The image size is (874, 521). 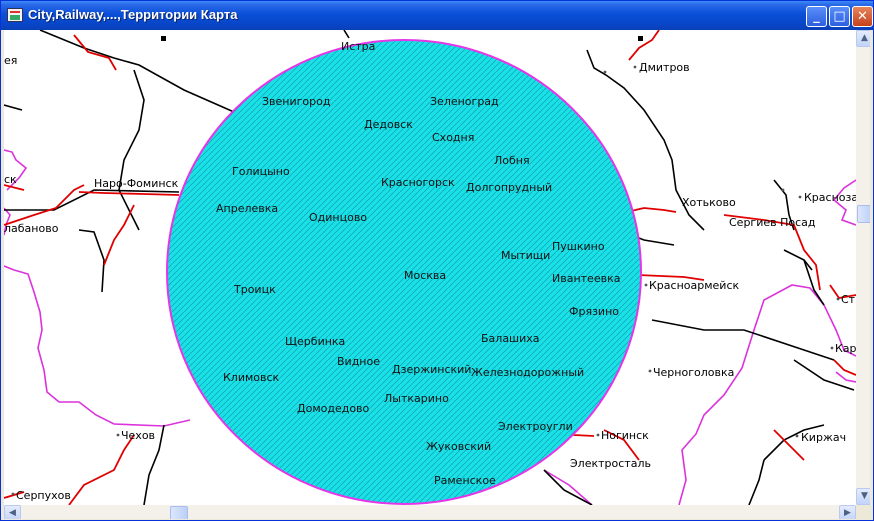 I want to click on city-label: Железнодорожный, so click(x=527, y=372).